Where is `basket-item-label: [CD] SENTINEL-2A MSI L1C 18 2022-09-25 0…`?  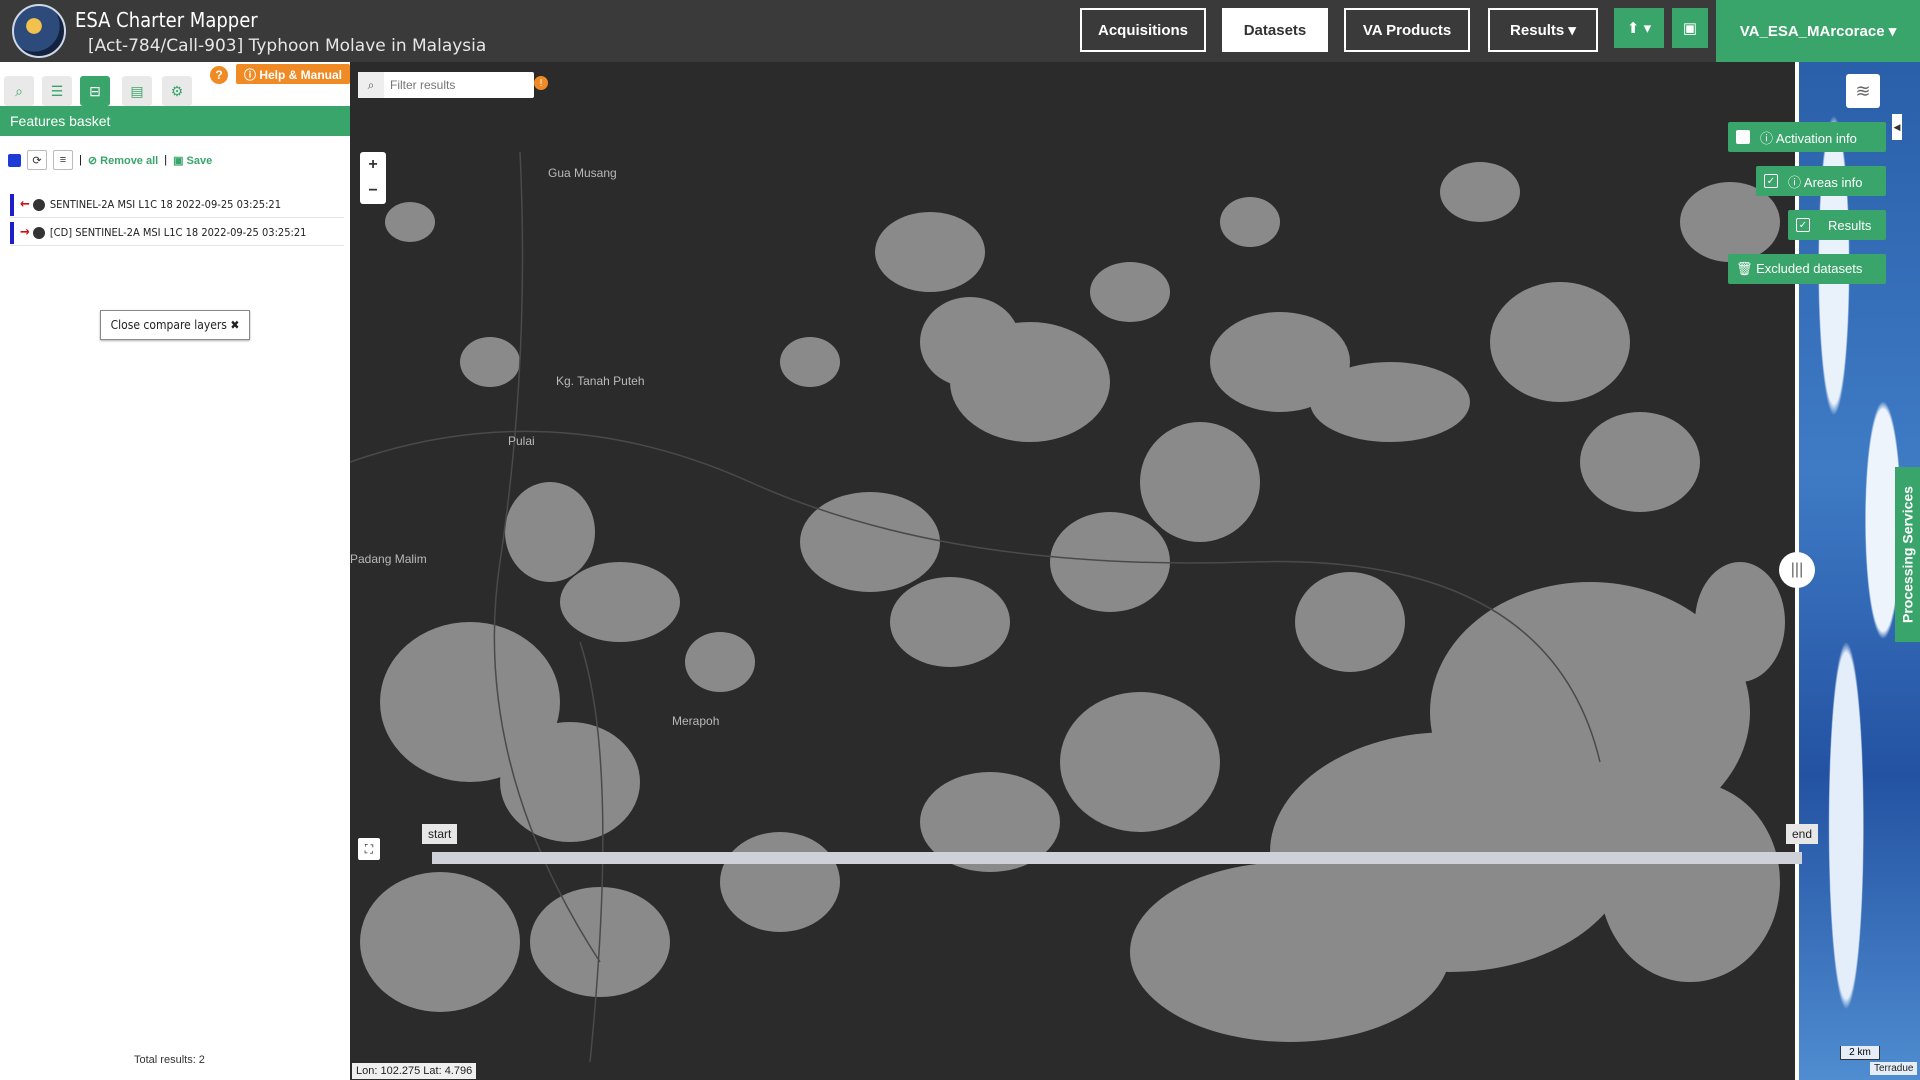
basket-item-label: [CD] SENTINEL-2A MSI L1C 18 2022-09-25 0… is located at coordinates (178, 232).